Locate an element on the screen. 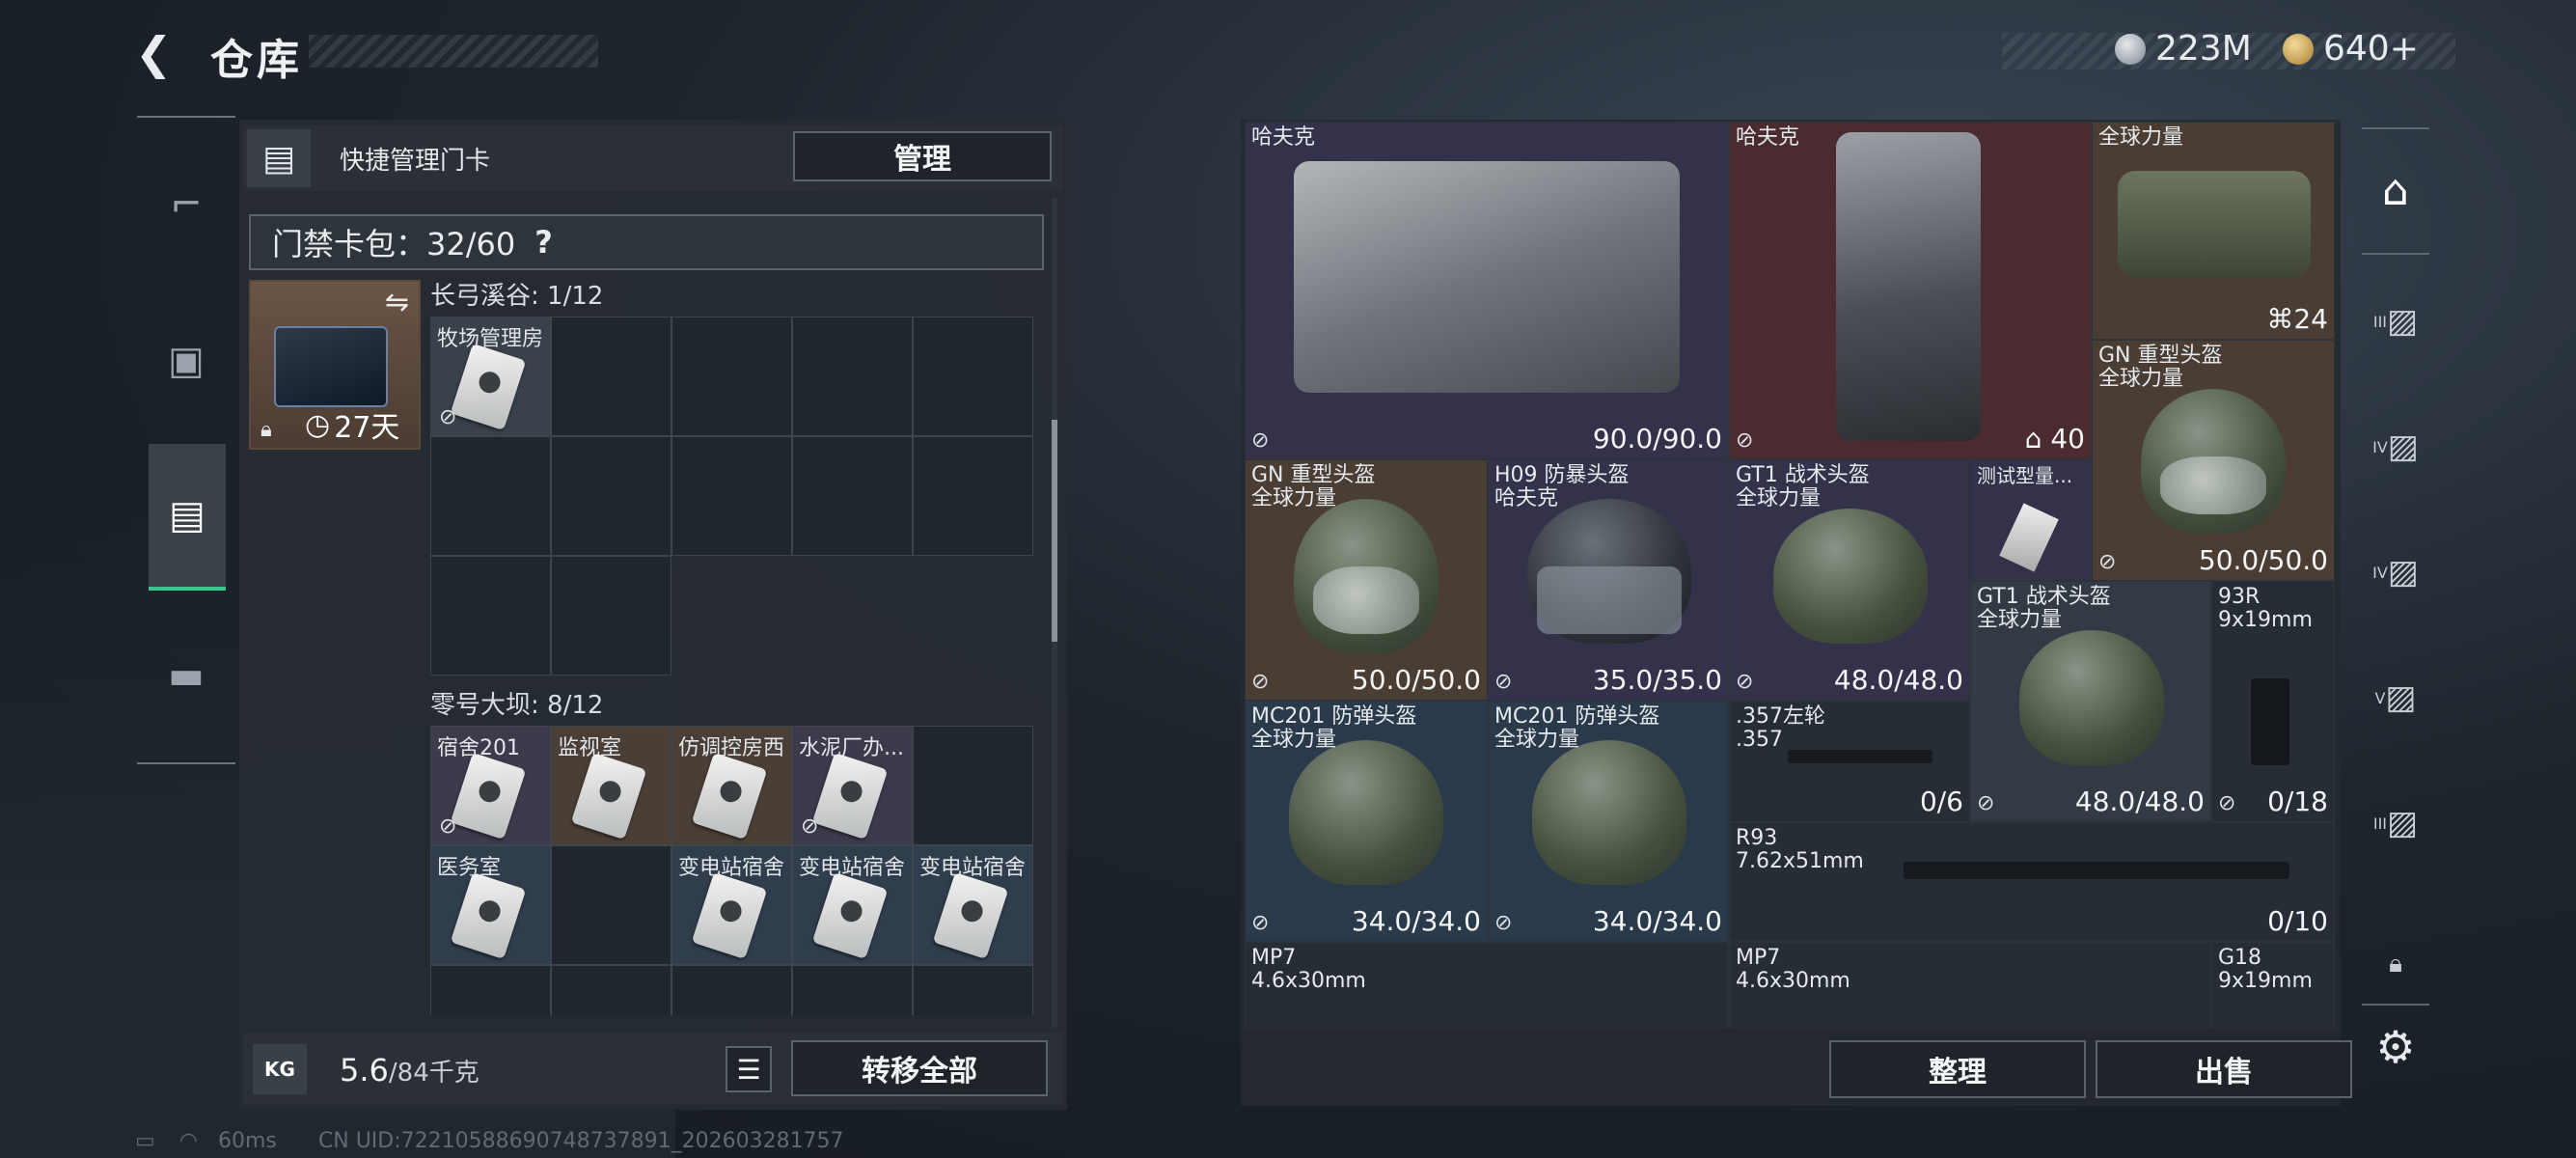 The width and height of the screenshot is (2576, 1158). pistol-icon: ⌐ is located at coordinates (187, 204).